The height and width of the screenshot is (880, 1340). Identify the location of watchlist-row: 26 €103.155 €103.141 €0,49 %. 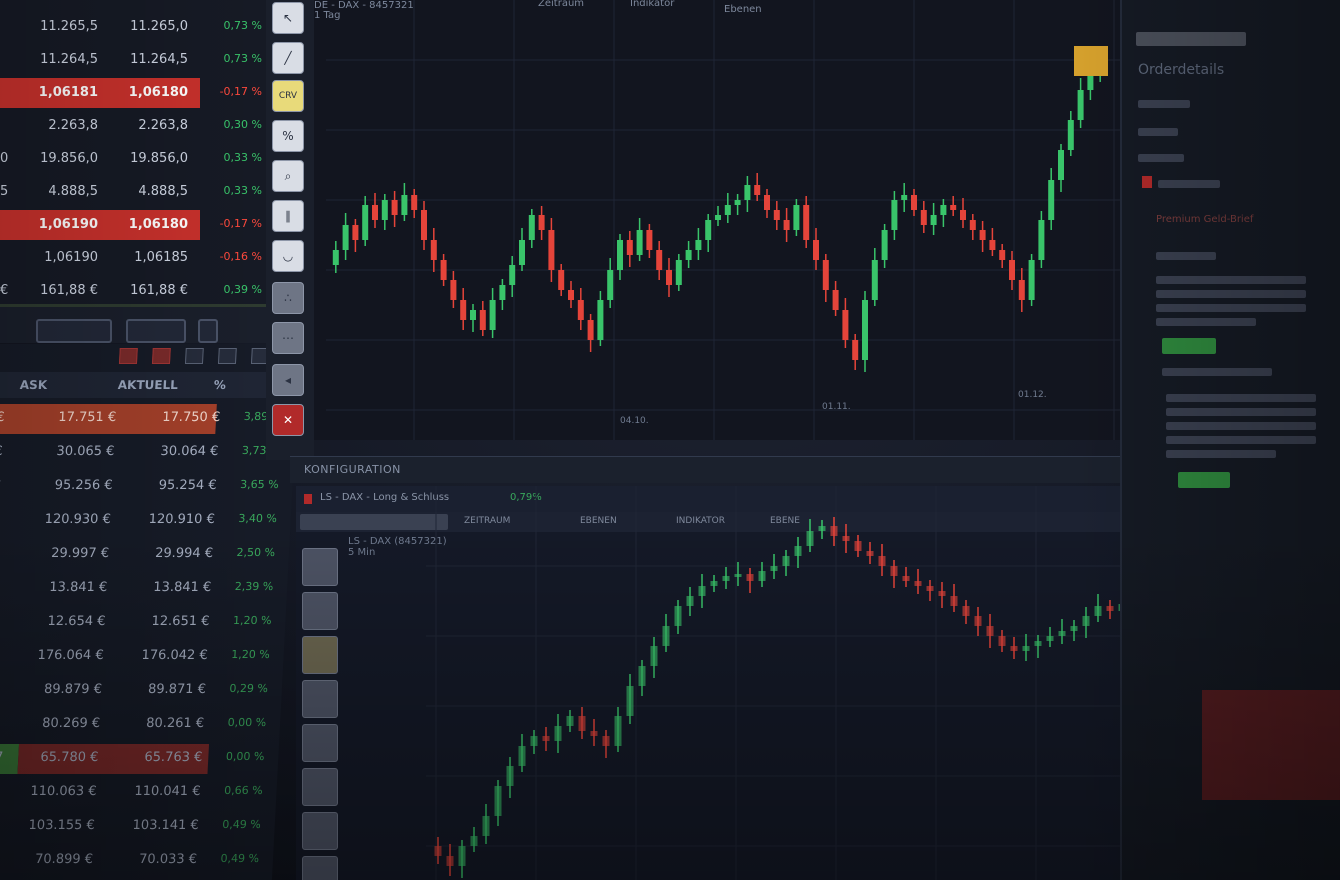
(138, 826).